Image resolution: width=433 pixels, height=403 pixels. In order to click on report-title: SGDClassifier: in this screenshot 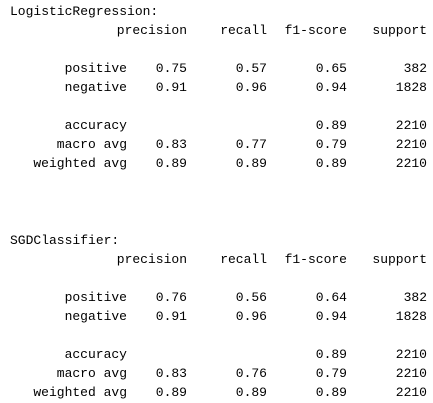, I will do `click(65, 240)`.